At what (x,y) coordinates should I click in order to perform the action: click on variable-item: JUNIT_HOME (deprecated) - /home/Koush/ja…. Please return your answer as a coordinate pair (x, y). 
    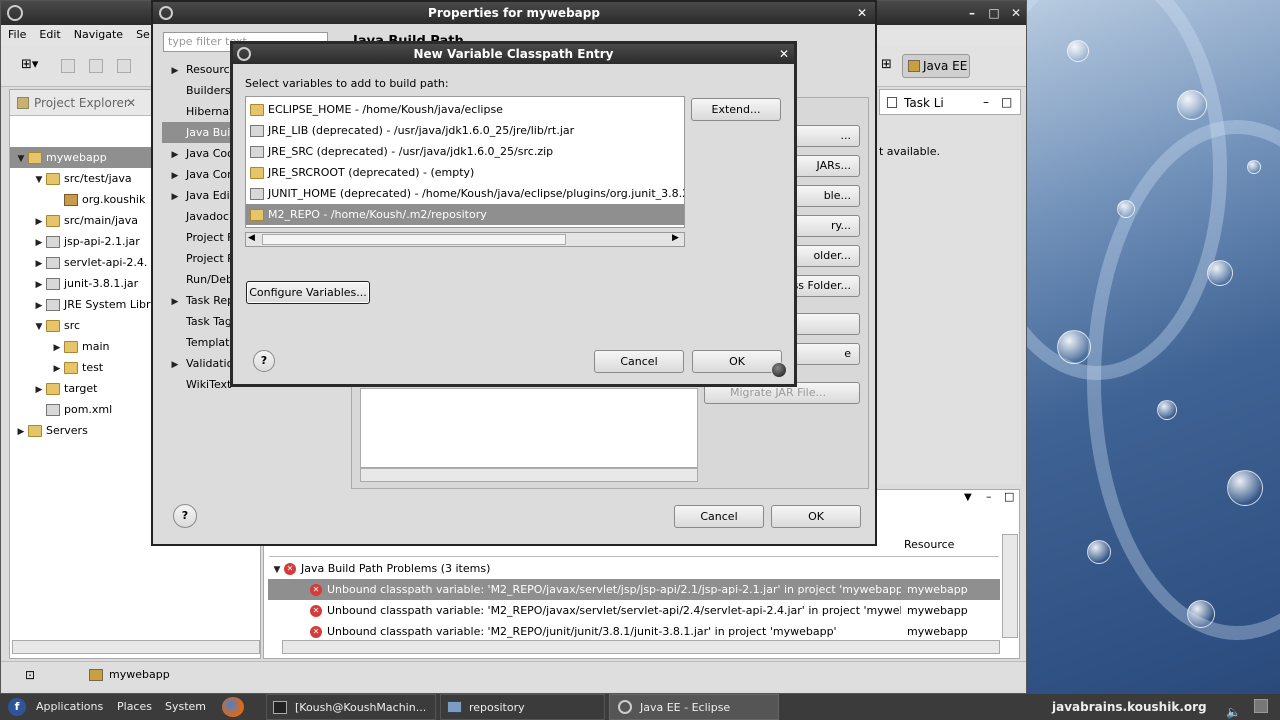
    Looking at the image, I should click on (465, 193).